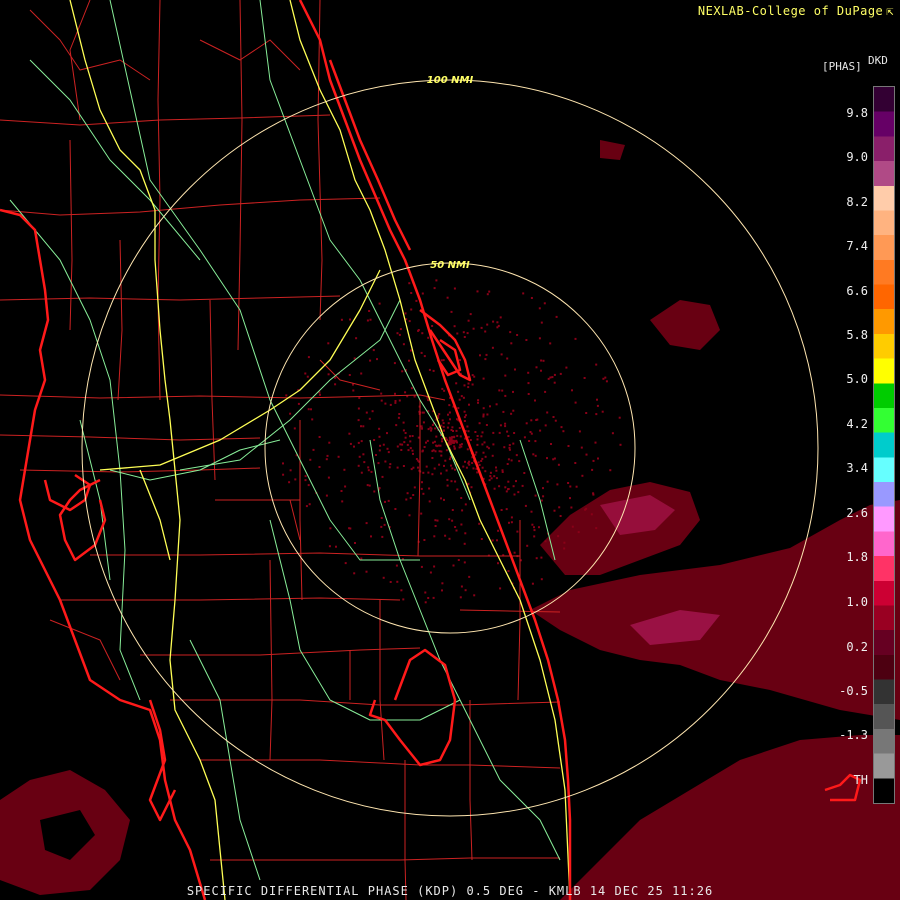 Image resolution: width=900 pixels, height=900 pixels. I want to click on credit-text: NEXLAB-College of DuPage, so click(790, 11).